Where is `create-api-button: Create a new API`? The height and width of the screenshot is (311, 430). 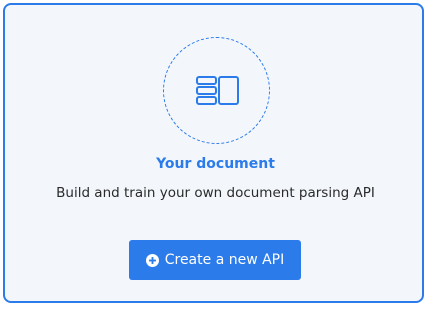 create-api-button: Create a new API is located at coordinates (215, 260).